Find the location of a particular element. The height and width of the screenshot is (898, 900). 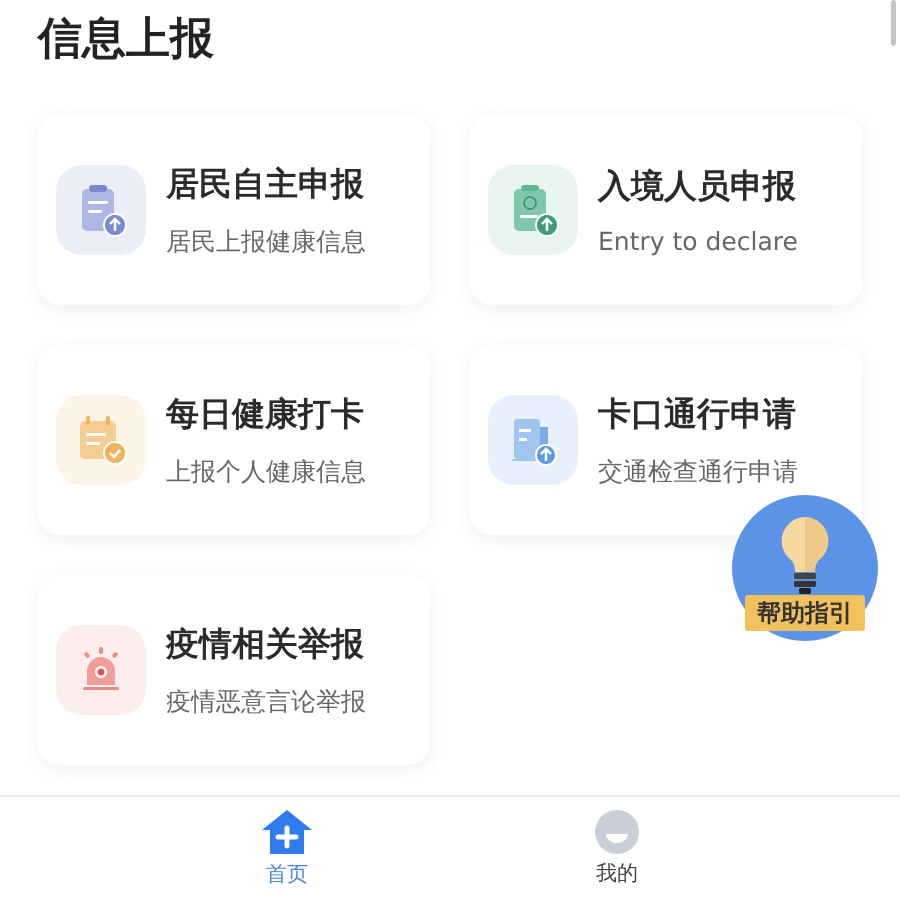

service-card: 每日健康打卡 上报个人健康信息 is located at coordinates (234, 440).